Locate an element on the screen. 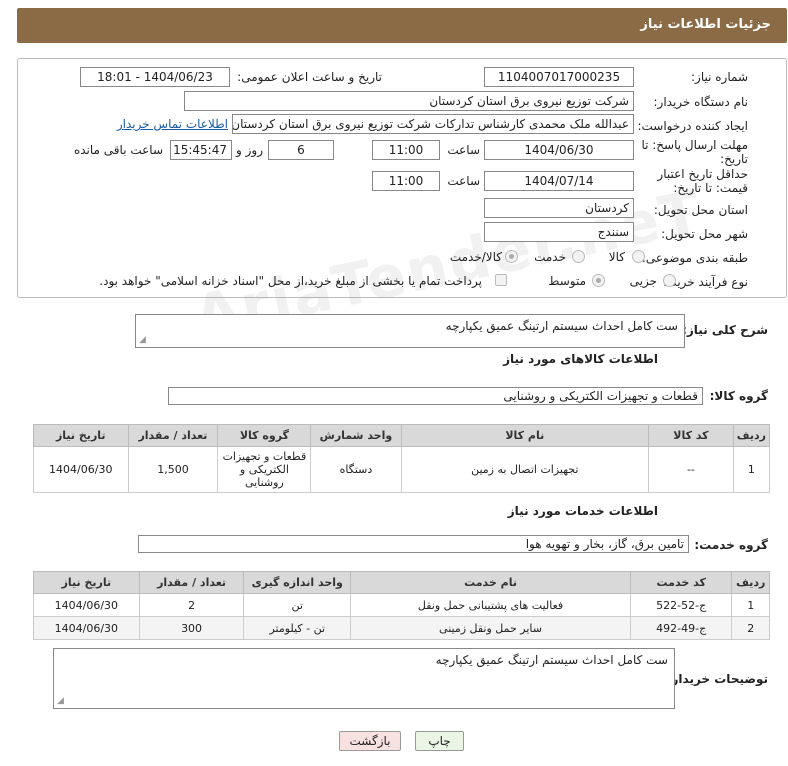  description-label: شرح کلی نیاز: is located at coordinates (725, 330).